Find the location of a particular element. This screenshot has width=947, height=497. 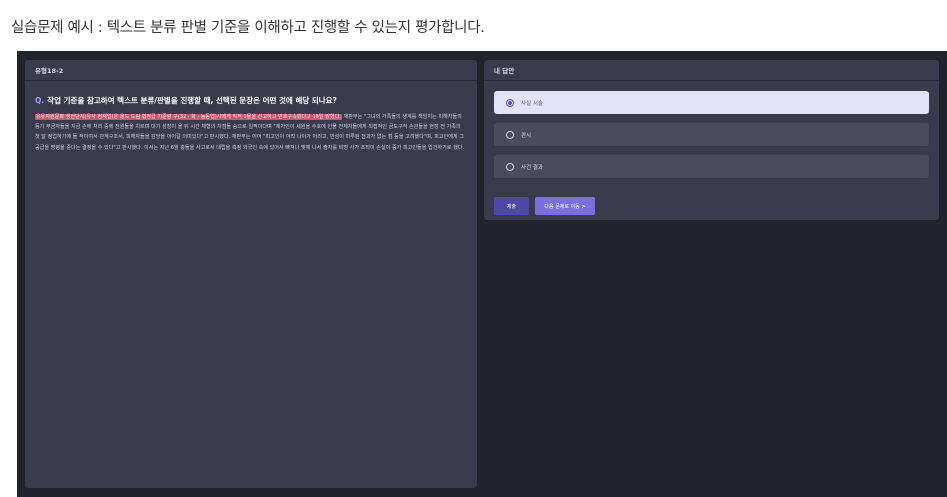

option-result: 사건 결과 is located at coordinates (711, 166).